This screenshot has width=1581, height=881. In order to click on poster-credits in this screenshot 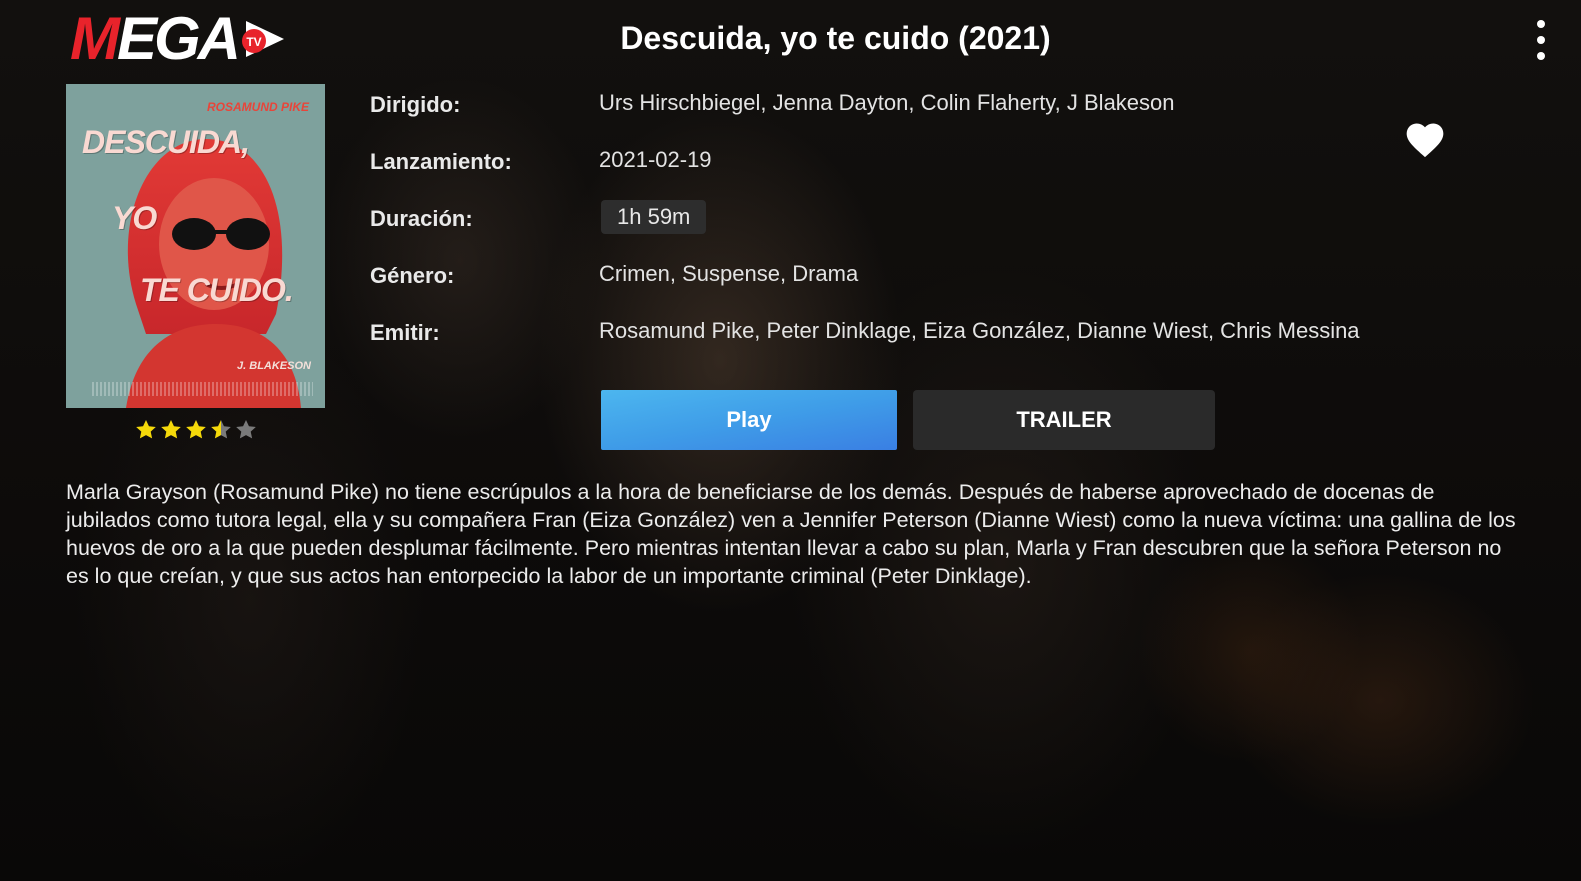, I will do `click(202, 389)`.